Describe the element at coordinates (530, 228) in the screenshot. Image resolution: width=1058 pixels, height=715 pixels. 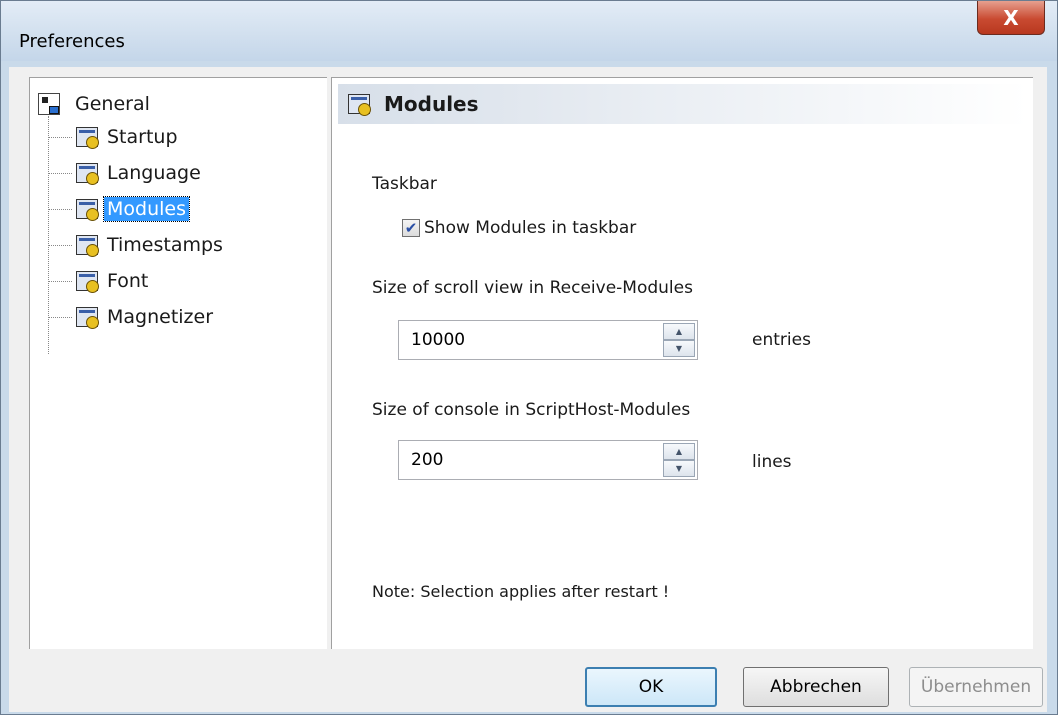
I see `checkbox-label: Show Modules in taskbar` at that location.